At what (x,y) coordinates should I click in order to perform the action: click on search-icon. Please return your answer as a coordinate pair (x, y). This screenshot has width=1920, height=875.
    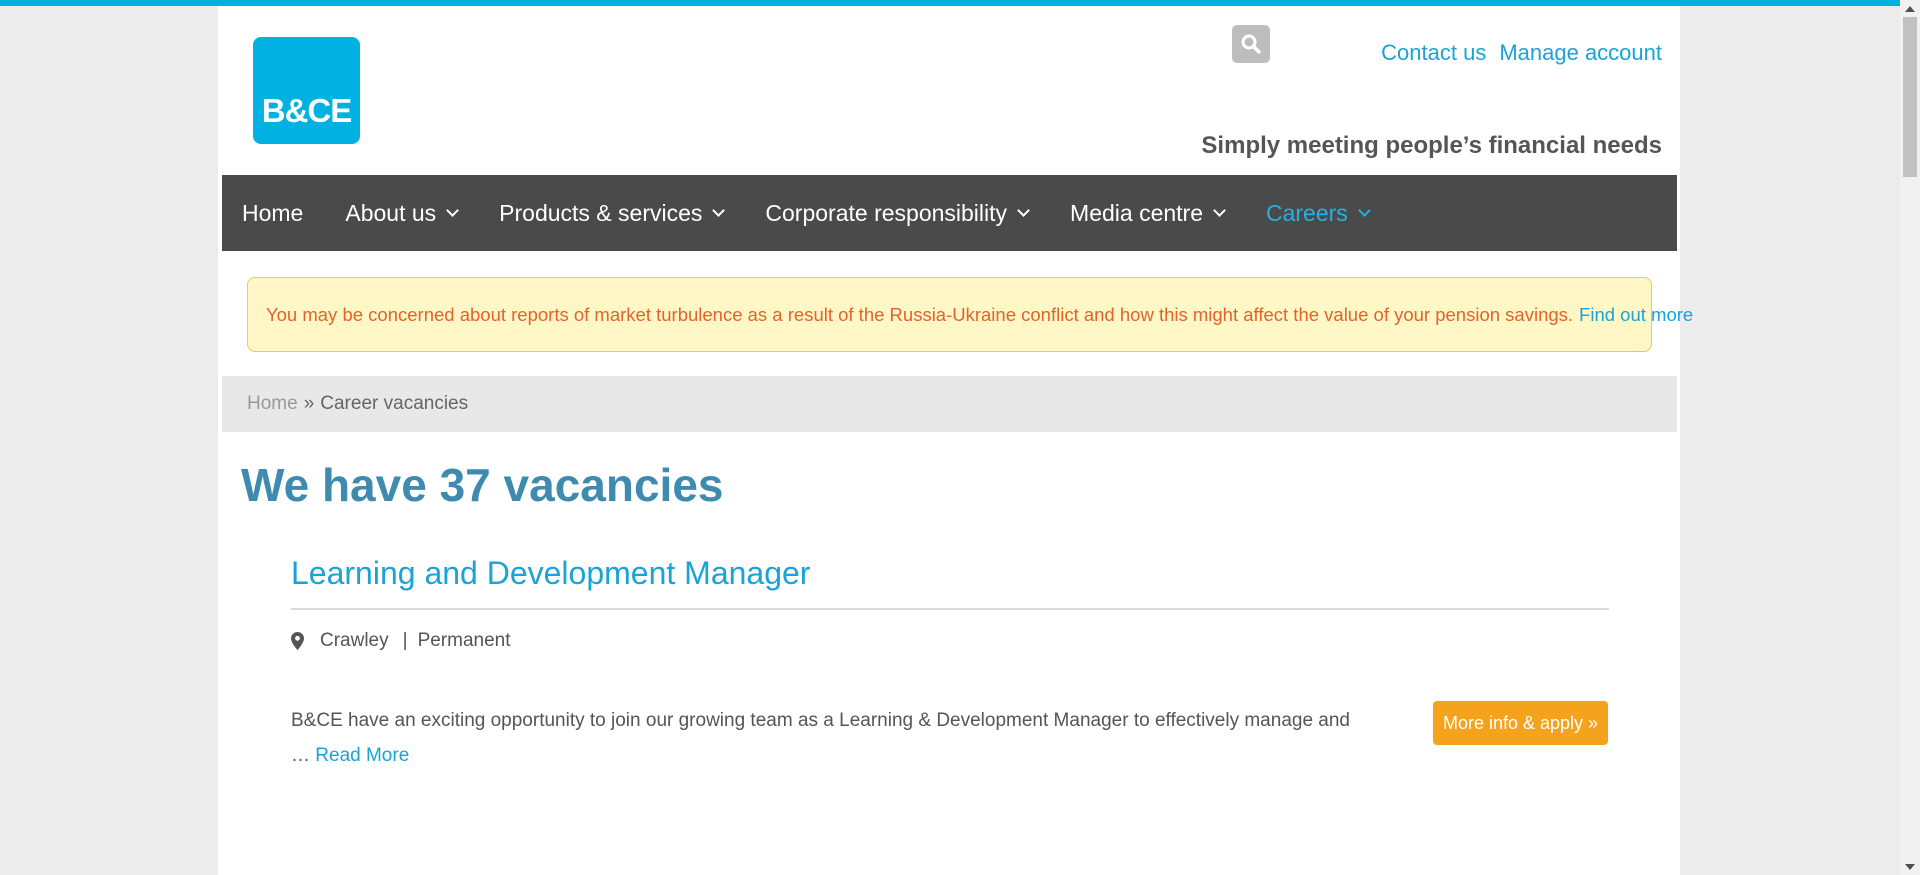
    Looking at the image, I should click on (1251, 44).